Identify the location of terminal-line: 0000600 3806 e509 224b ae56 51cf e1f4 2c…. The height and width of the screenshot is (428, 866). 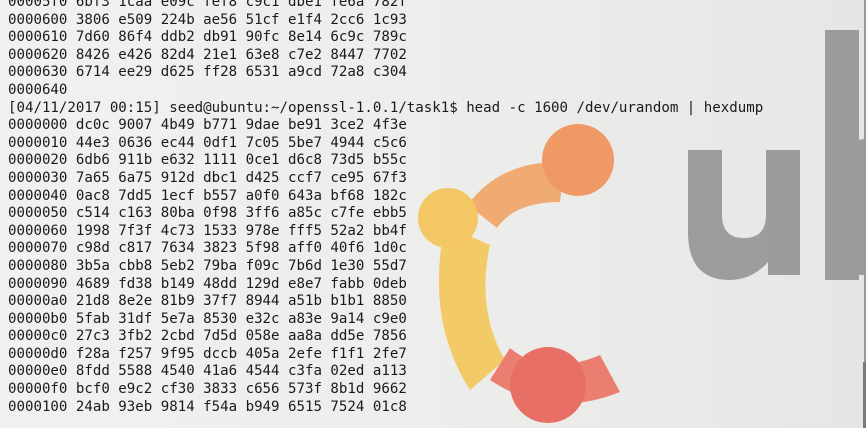
(207, 19).